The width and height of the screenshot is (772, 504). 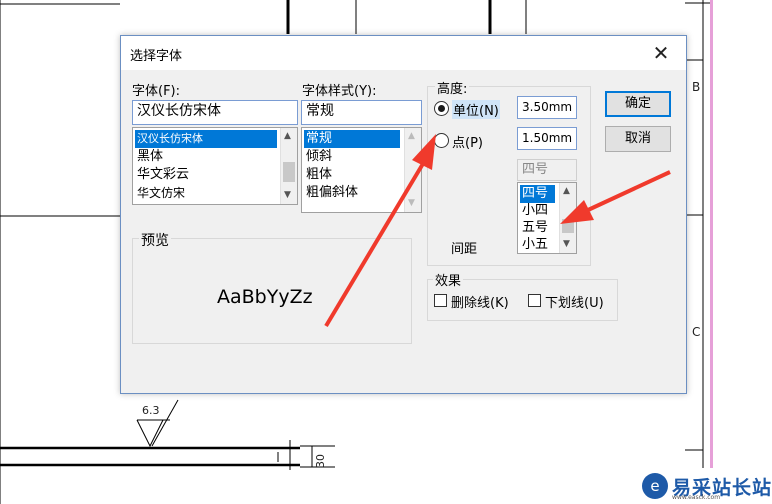 What do you see at coordinates (215, 112) in the screenshot?
I see `font-name-field: 汉仪长仿宋体` at bounding box center [215, 112].